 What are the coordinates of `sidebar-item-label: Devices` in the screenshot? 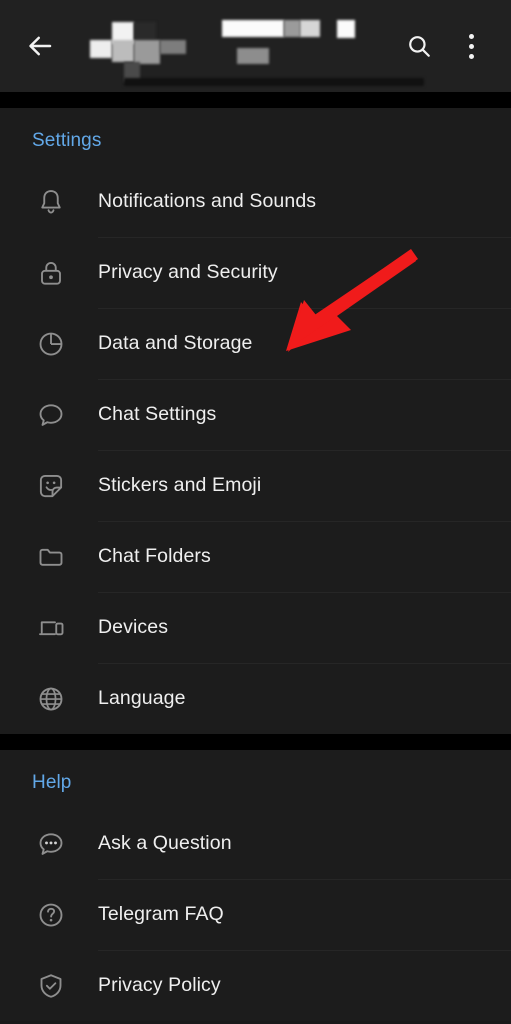 It's located at (133, 627).